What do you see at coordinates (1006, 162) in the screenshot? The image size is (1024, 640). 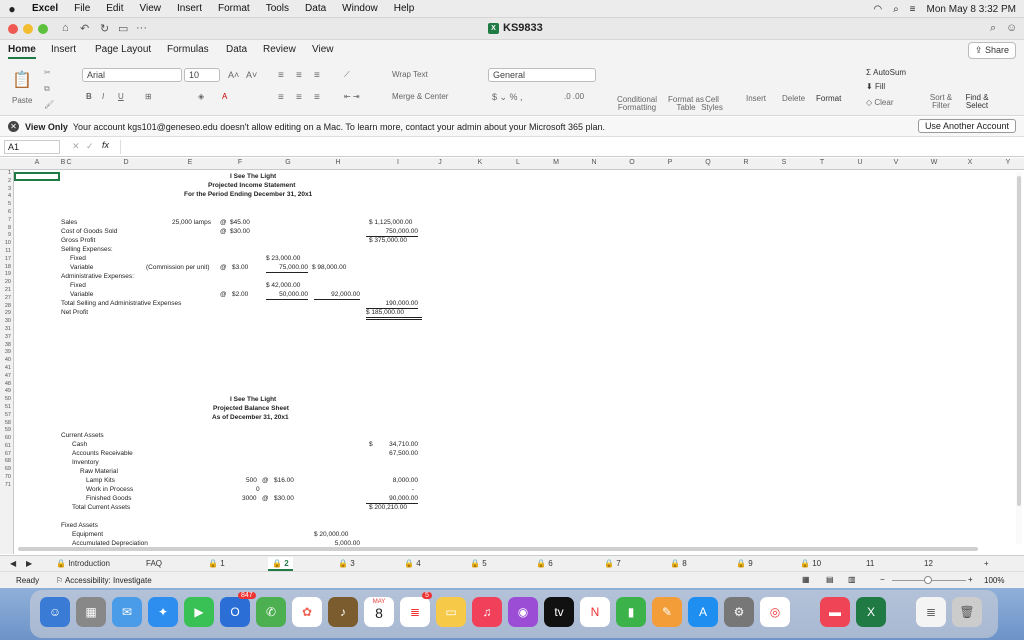 I see `column-header: Y` at bounding box center [1006, 162].